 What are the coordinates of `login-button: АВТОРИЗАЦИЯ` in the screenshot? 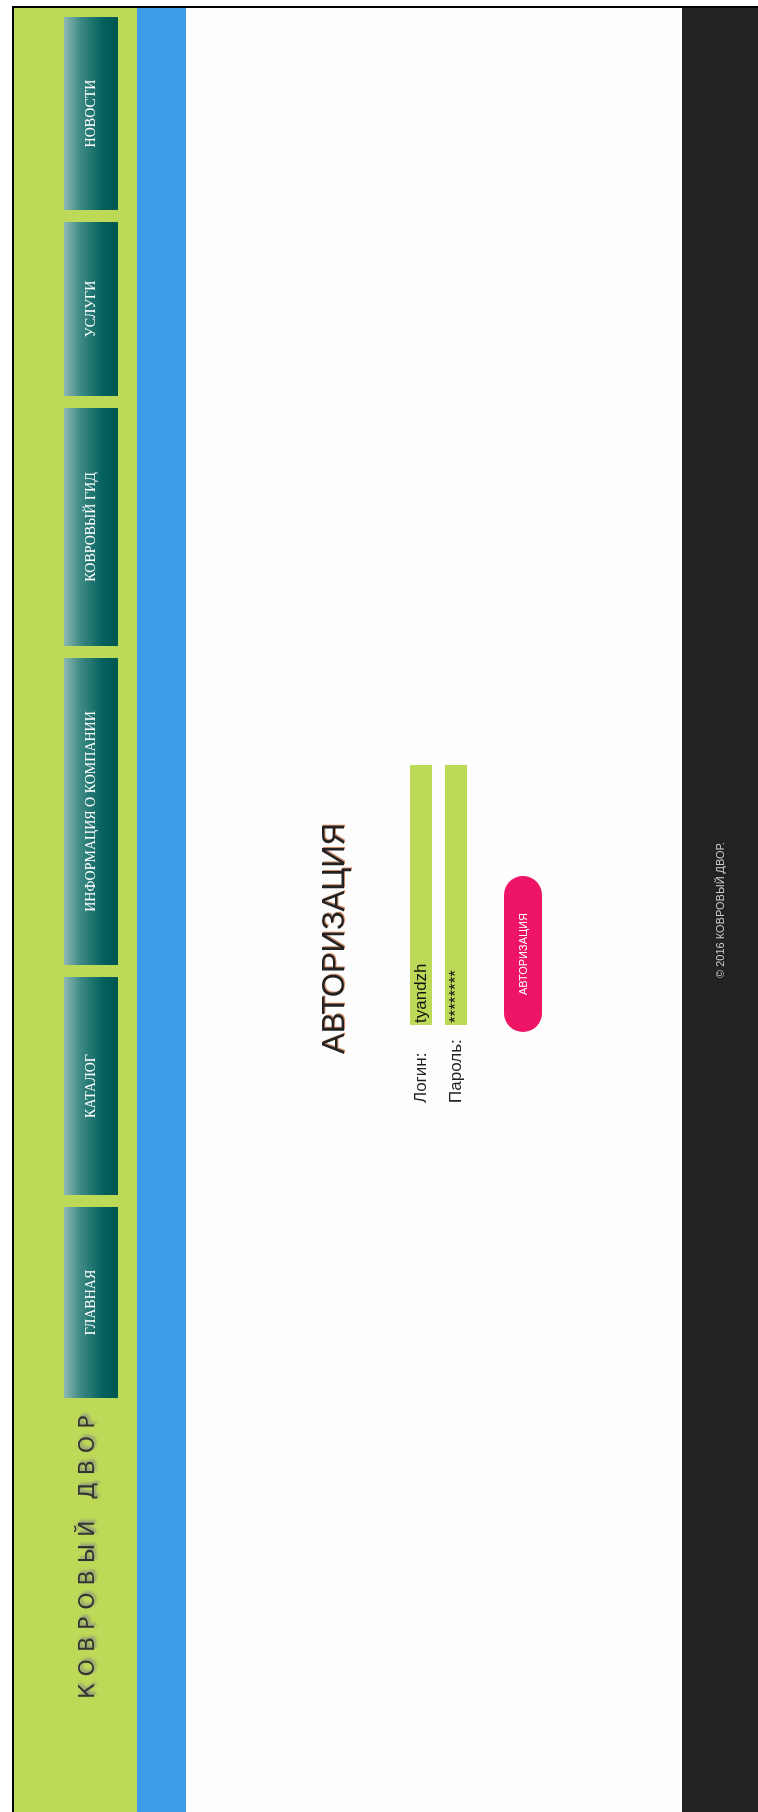 It's located at (523, 954).